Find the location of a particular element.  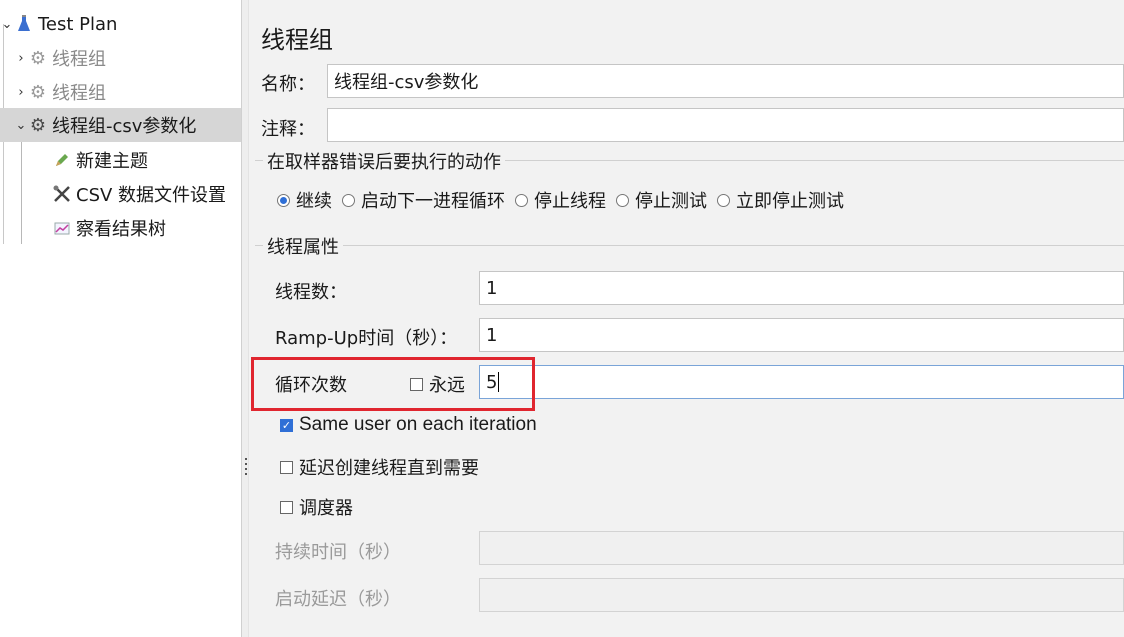

delay-label: 延迟创建线程直到需要 is located at coordinates (389, 468).